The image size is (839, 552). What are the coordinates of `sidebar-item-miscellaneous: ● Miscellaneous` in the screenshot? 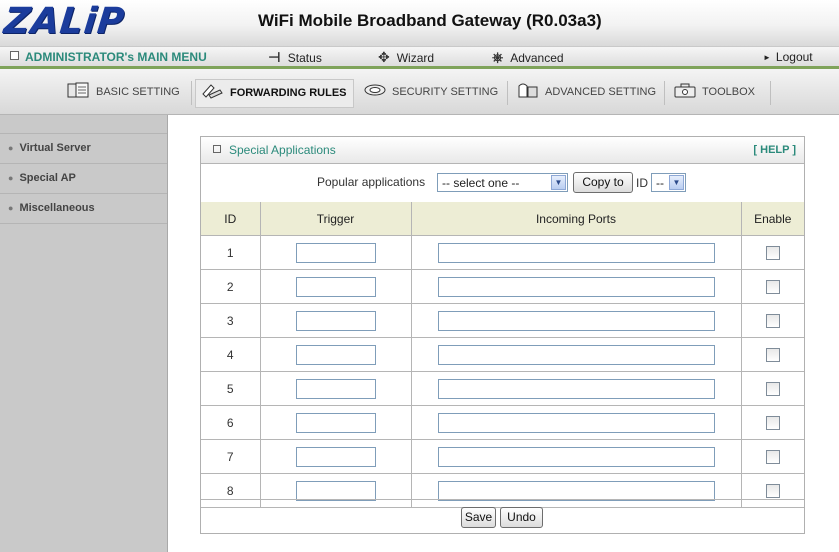 It's located at (83, 209).